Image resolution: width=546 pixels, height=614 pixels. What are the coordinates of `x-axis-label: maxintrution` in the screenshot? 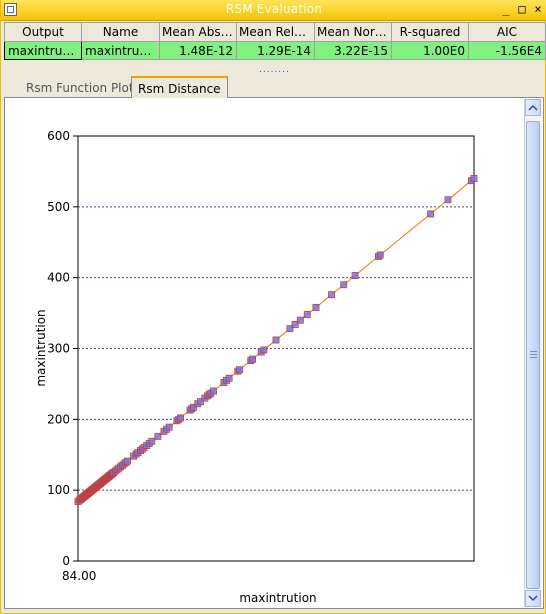 It's located at (277, 598).